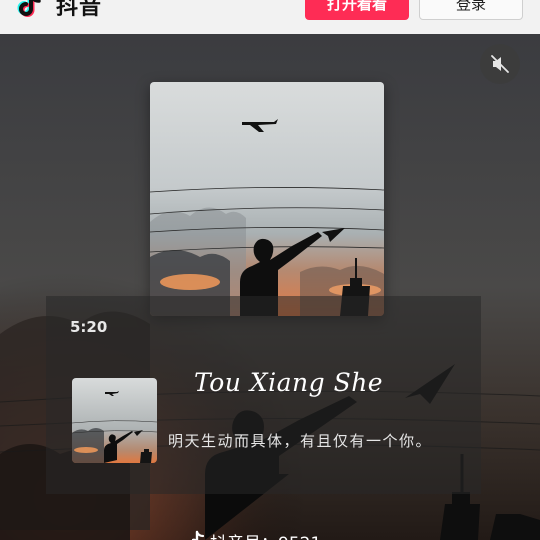  I want to click on douyin-logo: 抖音, so click(59, 11).